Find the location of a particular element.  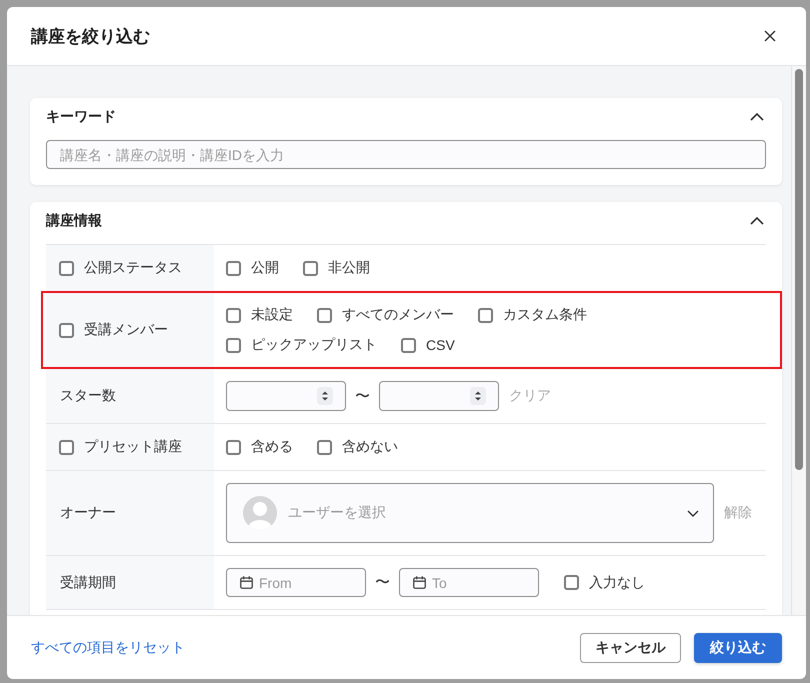

option-label: 非公開 is located at coordinates (349, 268).